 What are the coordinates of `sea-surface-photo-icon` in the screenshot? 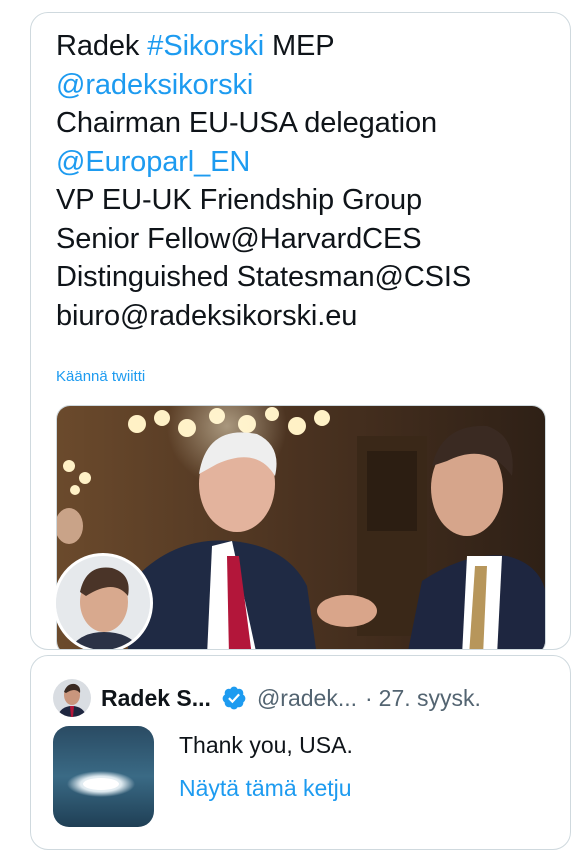 It's located at (103, 776).